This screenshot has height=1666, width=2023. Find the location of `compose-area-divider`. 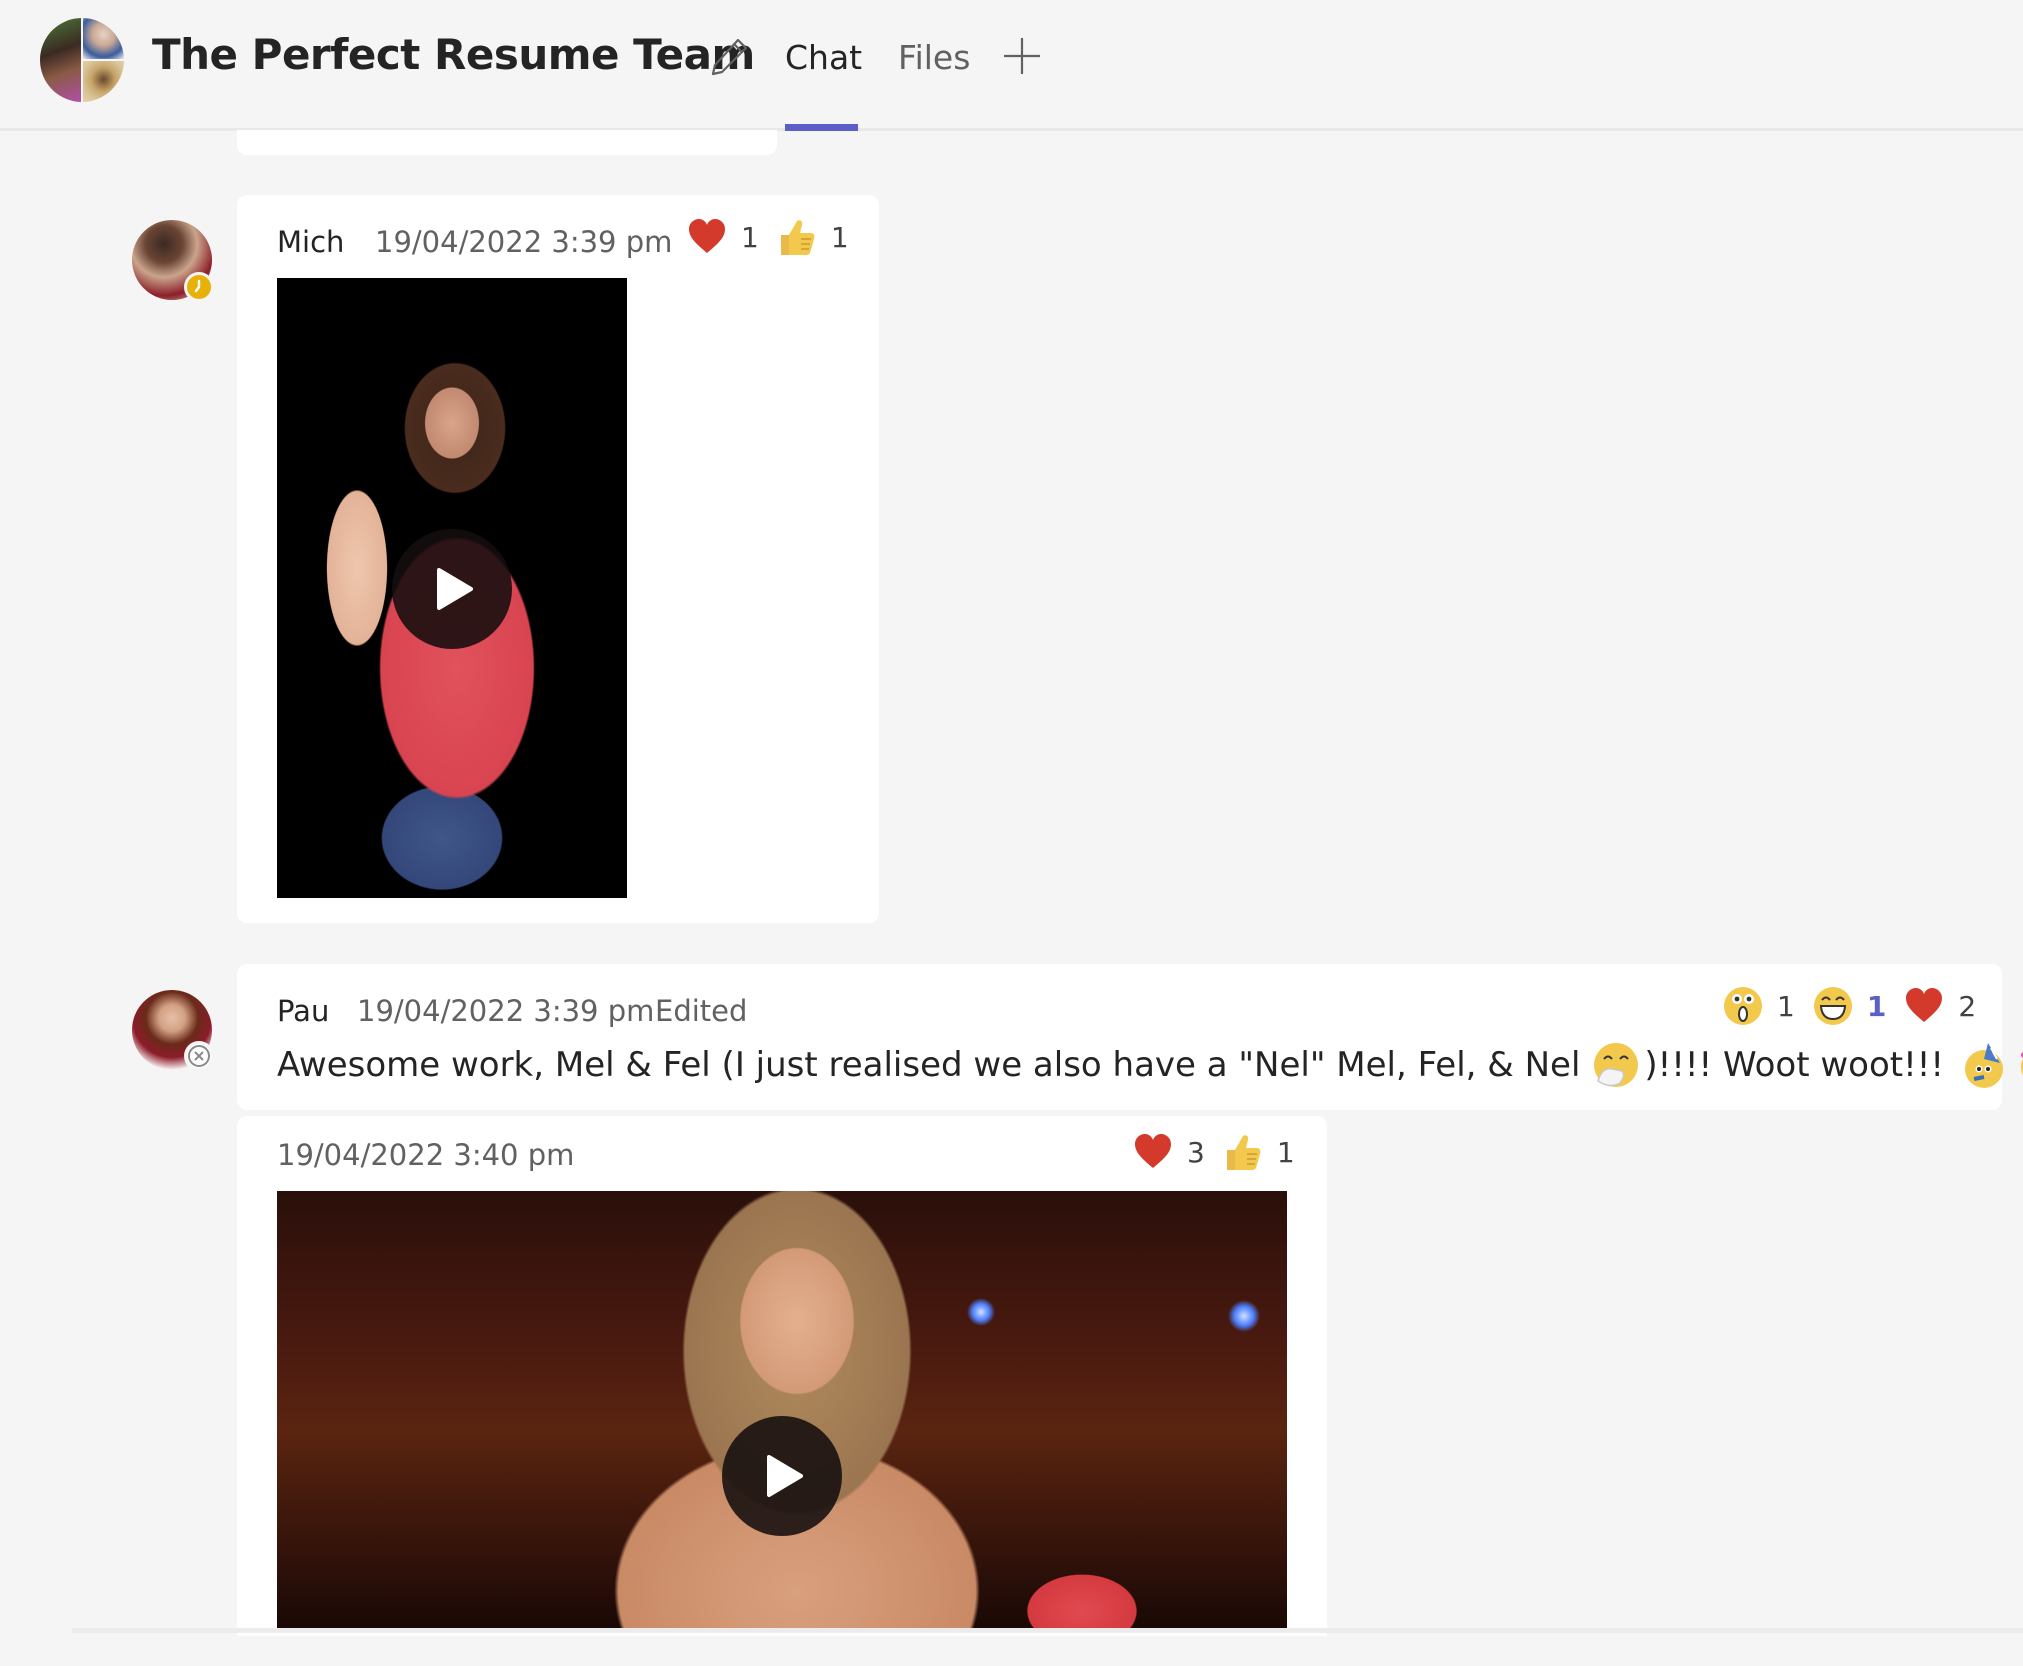

compose-area-divider is located at coordinates (1047, 1630).